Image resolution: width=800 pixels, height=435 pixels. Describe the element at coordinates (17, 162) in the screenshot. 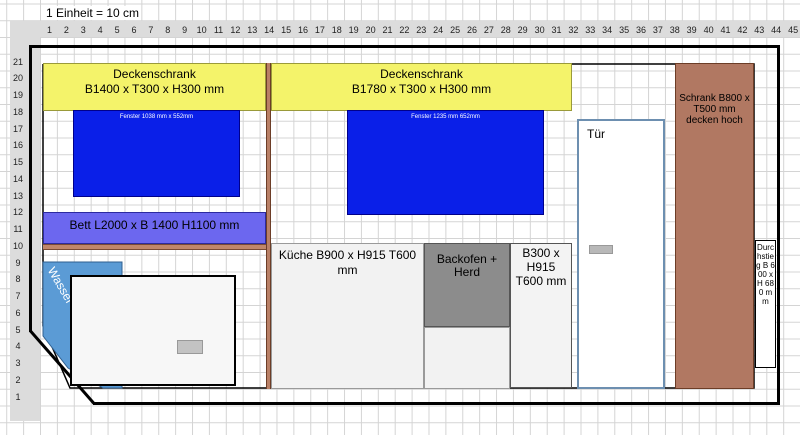

I see `ruler-y-tick: 15` at that location.